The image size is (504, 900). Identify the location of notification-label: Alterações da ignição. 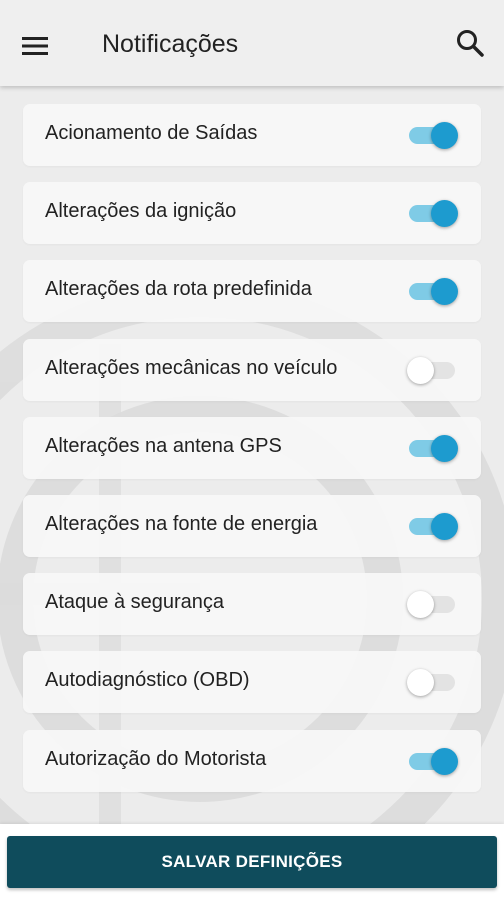
(141, 211).